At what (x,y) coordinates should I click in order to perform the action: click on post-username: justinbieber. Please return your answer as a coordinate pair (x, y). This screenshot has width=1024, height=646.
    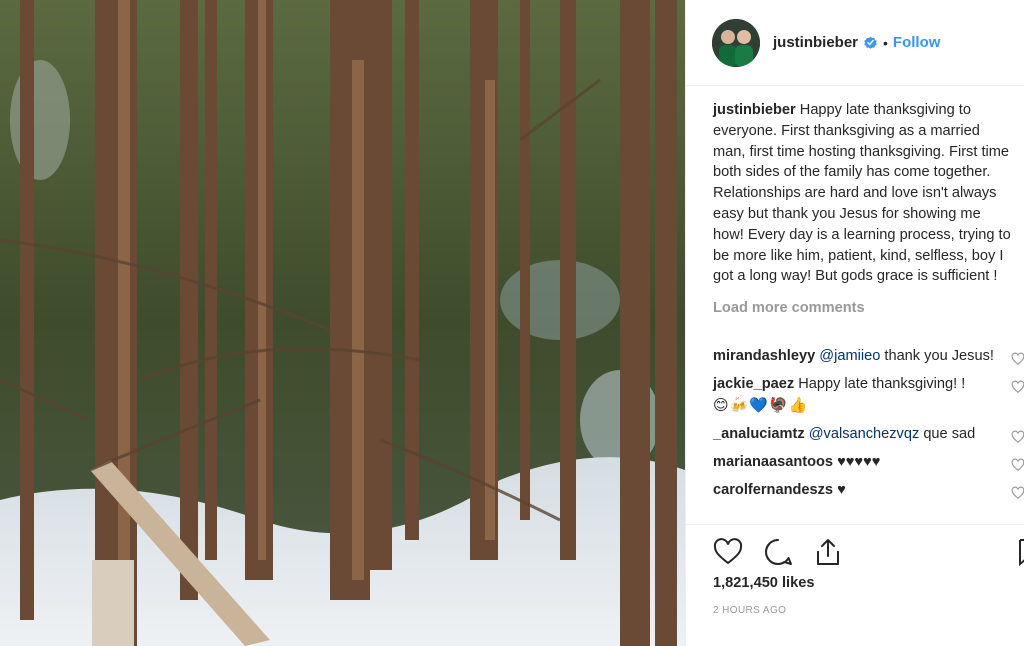
    Looking at the image, I should click on (815, 42).